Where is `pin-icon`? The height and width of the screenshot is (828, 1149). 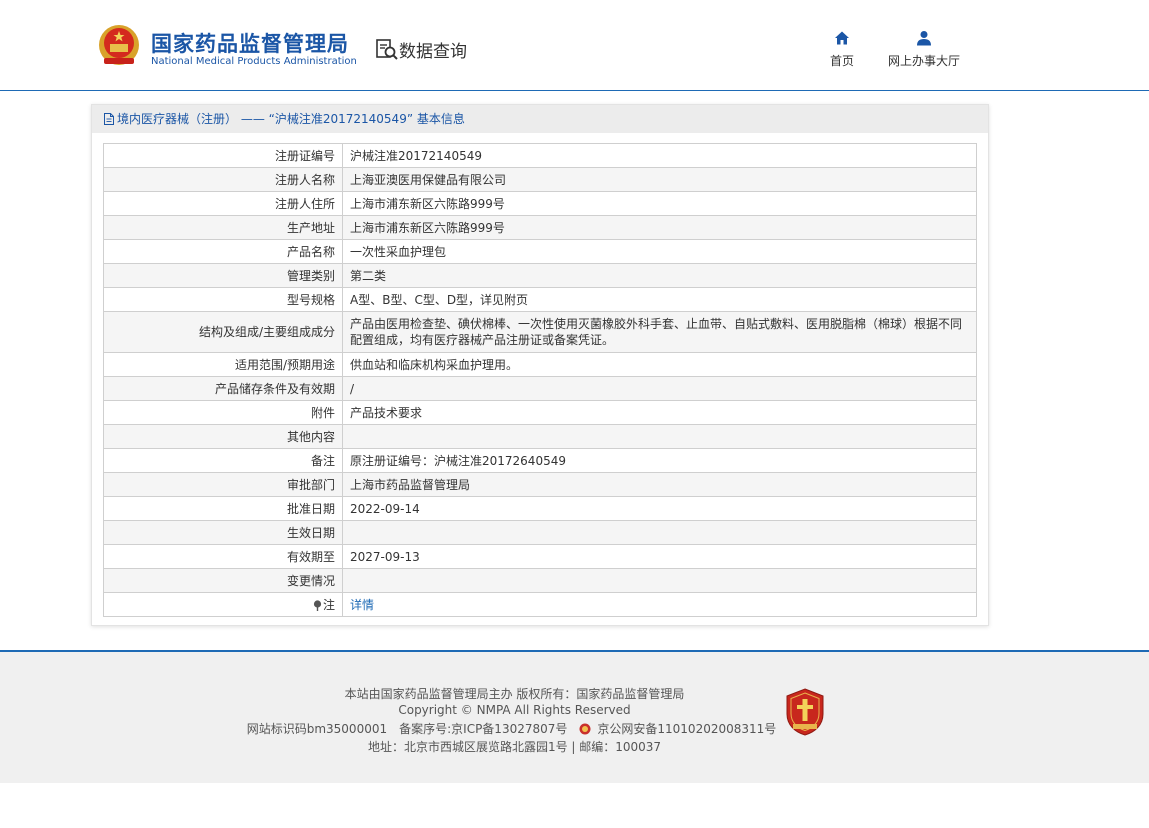
pin-icon is located at coordinates (317, 605).